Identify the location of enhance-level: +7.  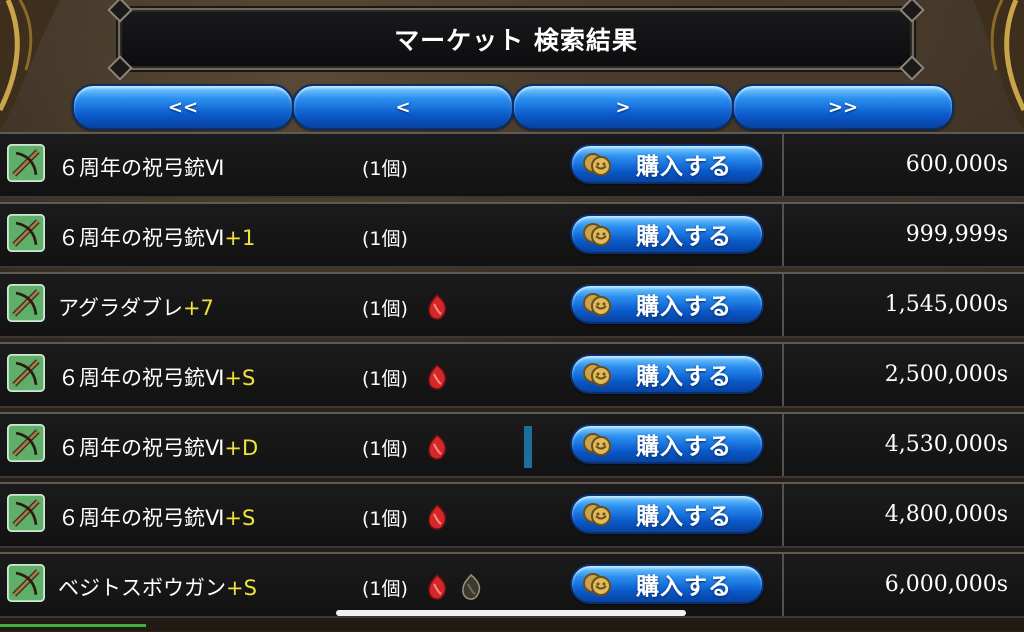
(198, 308).